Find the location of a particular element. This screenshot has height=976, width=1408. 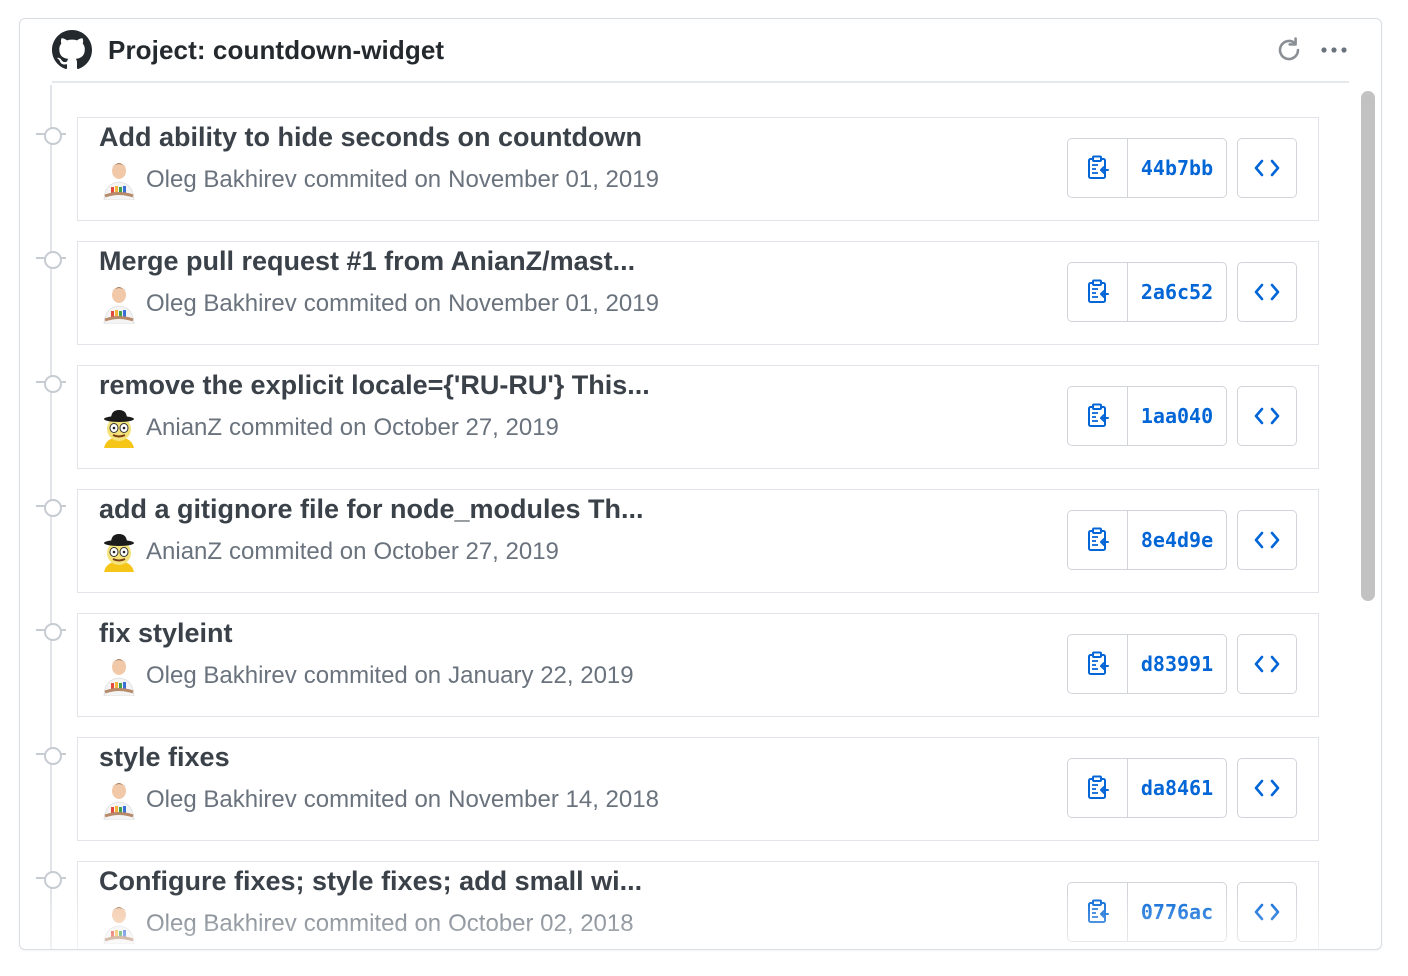

sha-button-group: 0776ac is located at coordinates (1147, 912).